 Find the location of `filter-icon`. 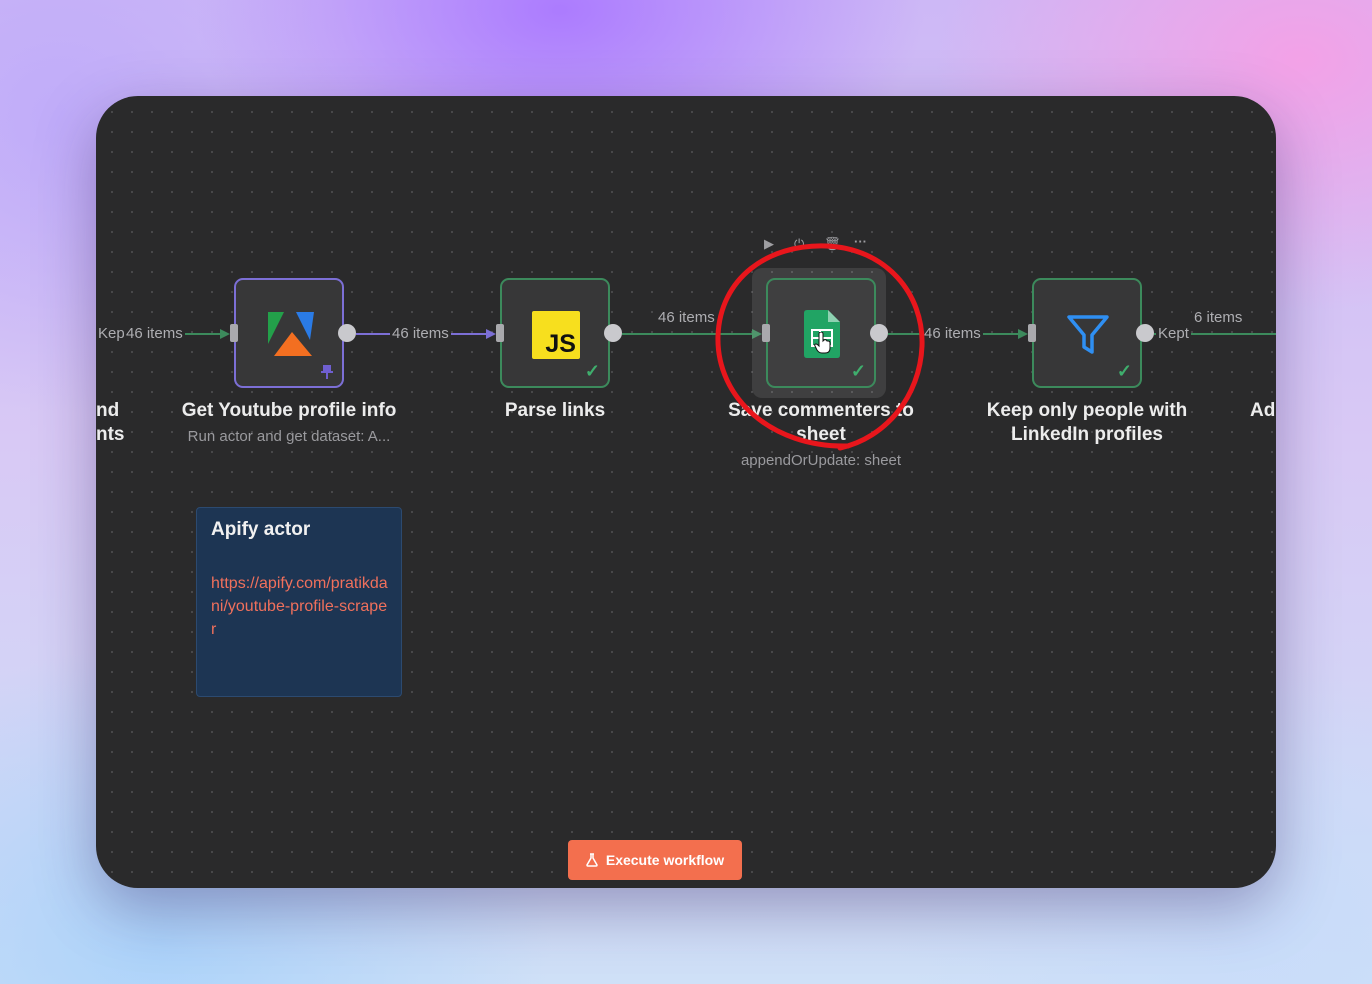

filter-icon is located at coordinates (1088, 334).